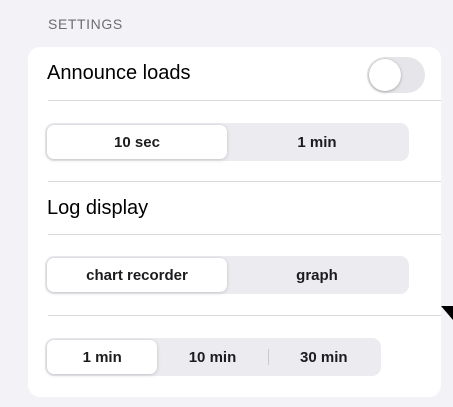 Image resolution: width=453 pixels, height=407 pixels. I want to click on log-display-row: Log display, so click(234, 208).